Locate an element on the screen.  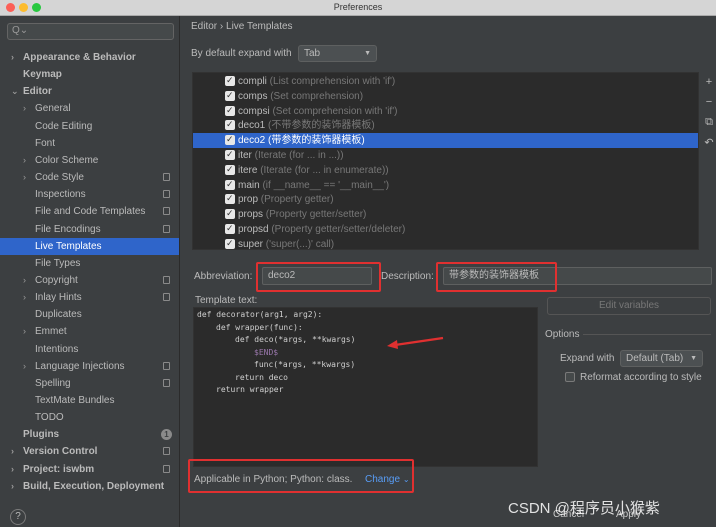
expand-with-select: Default (Tab) ▼ is located at coordinates (661, 358).